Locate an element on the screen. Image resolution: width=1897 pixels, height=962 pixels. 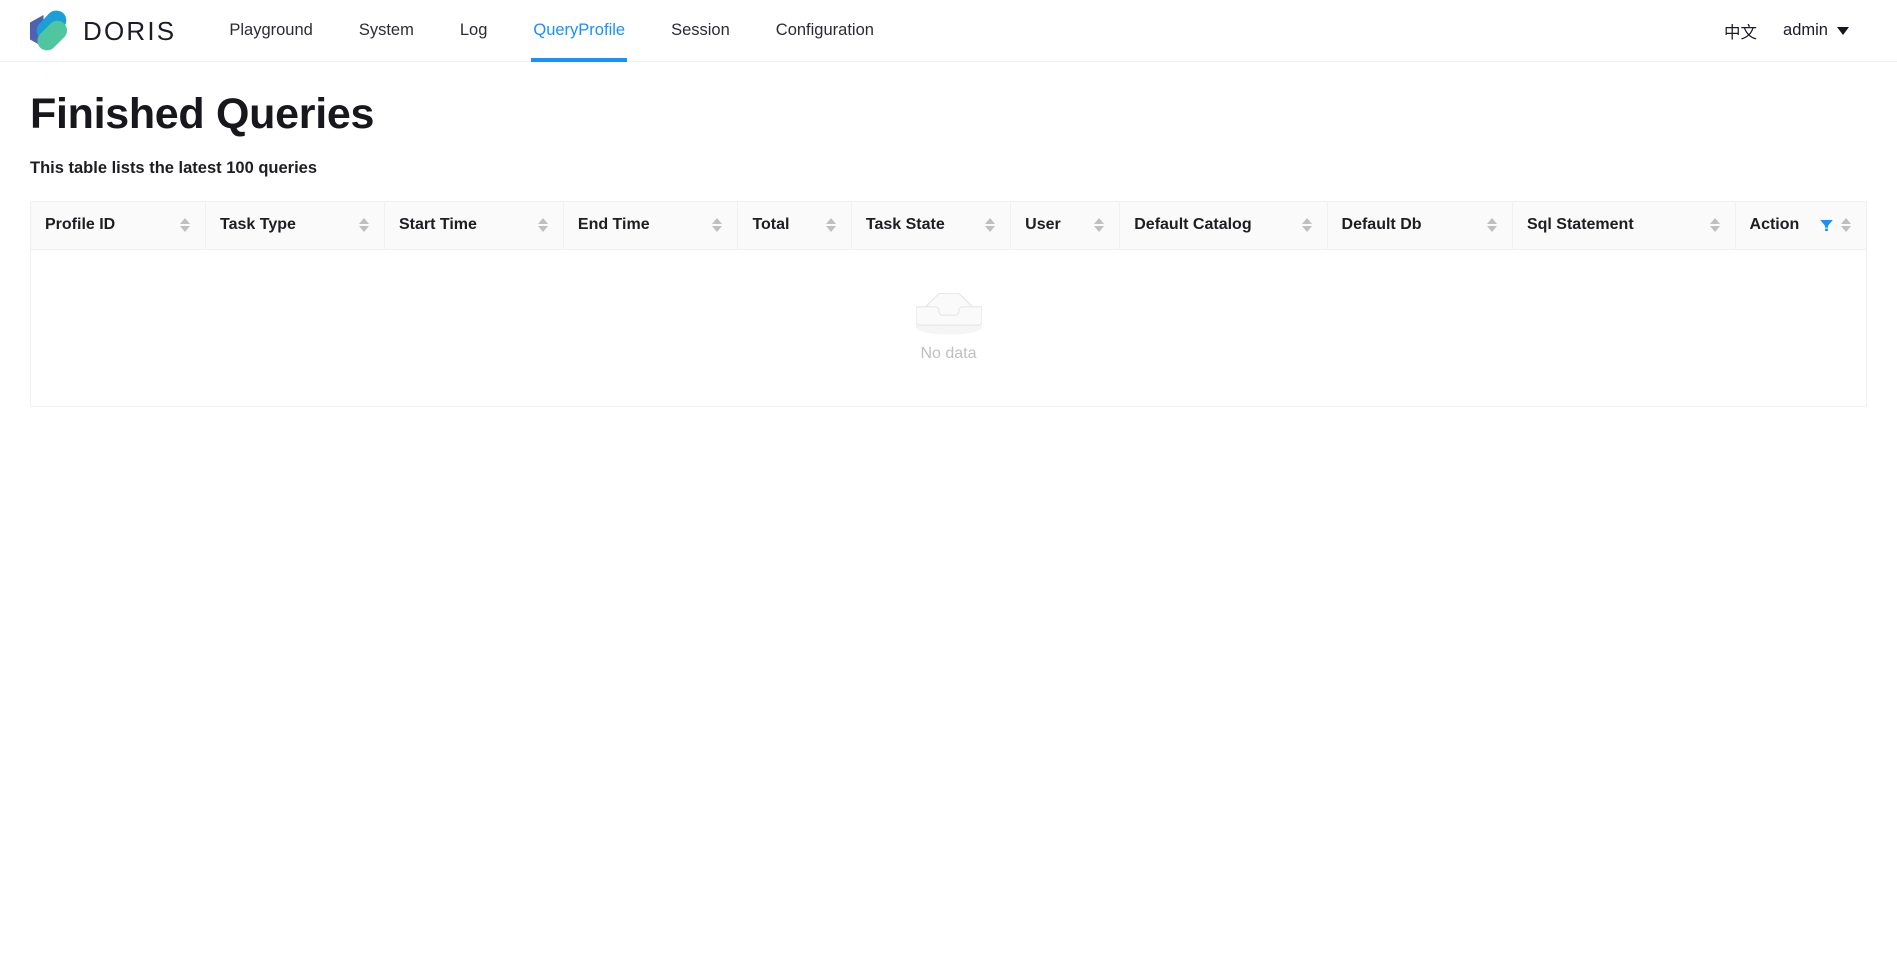
sort-toggle-profile-id is located at coordinates (185, 225).